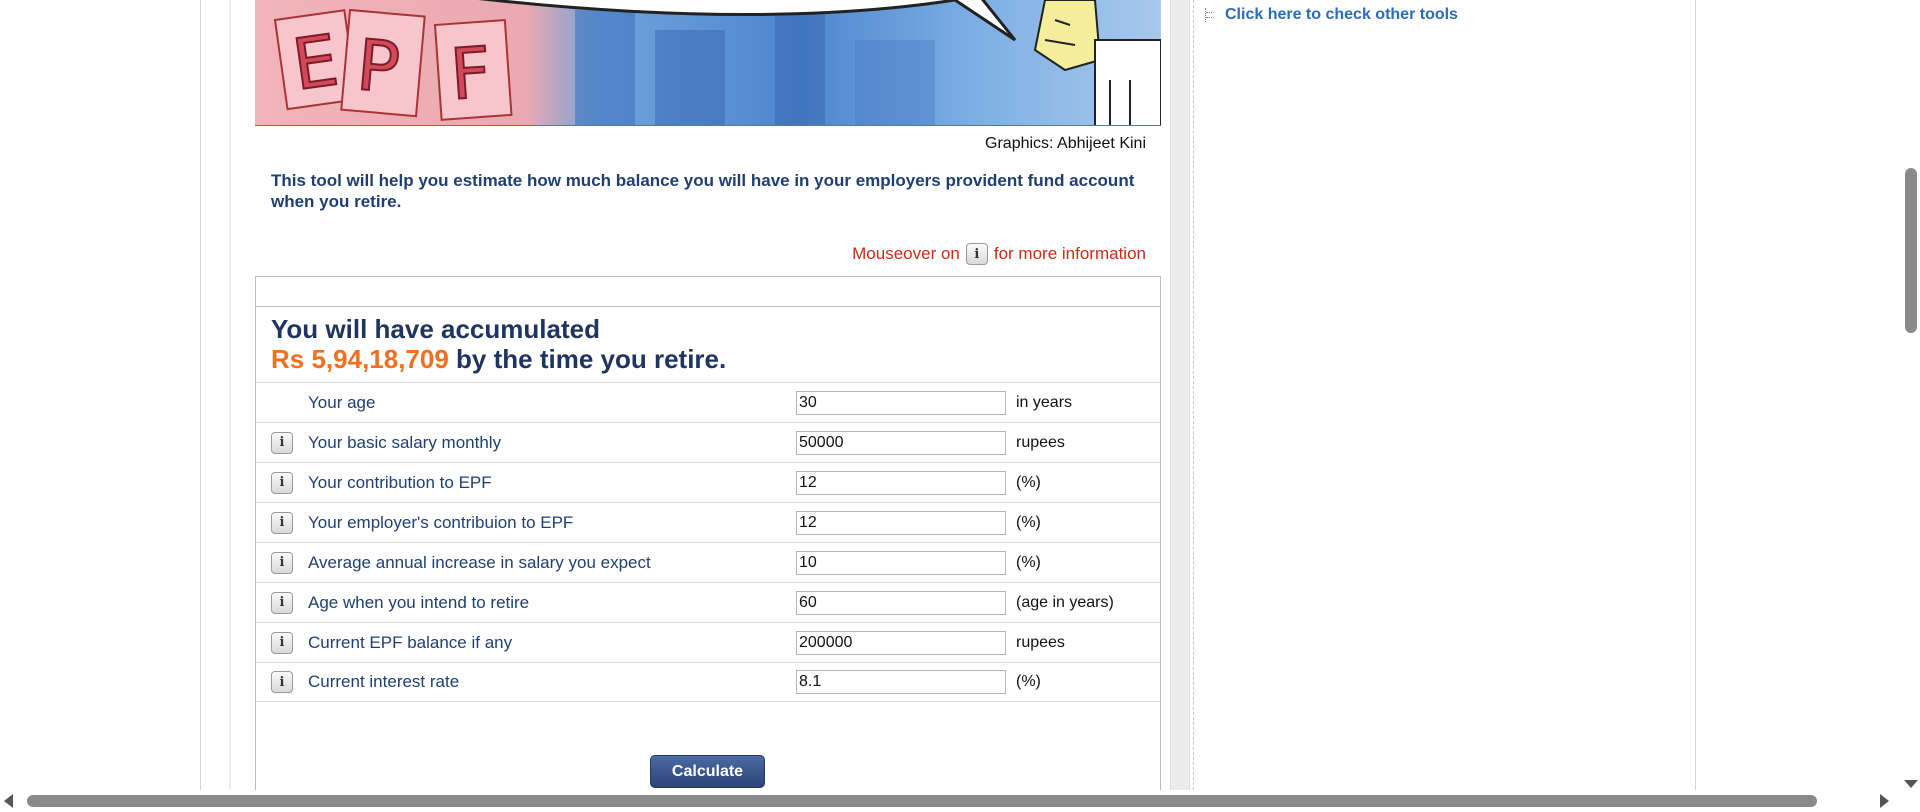 This screenshot has width=1920, height=812. Describe the element at coordinates (906, 253) in the screenshot. I see `mouseover-hint-before: Mouseover on` at that location.